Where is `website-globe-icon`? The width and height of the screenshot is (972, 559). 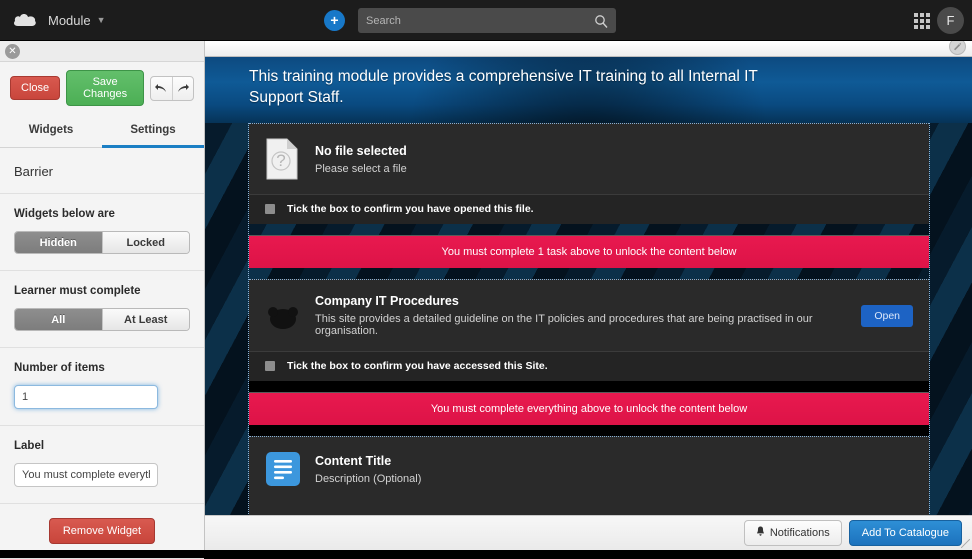 website-globe-icon is located at coordinates (288, 316).